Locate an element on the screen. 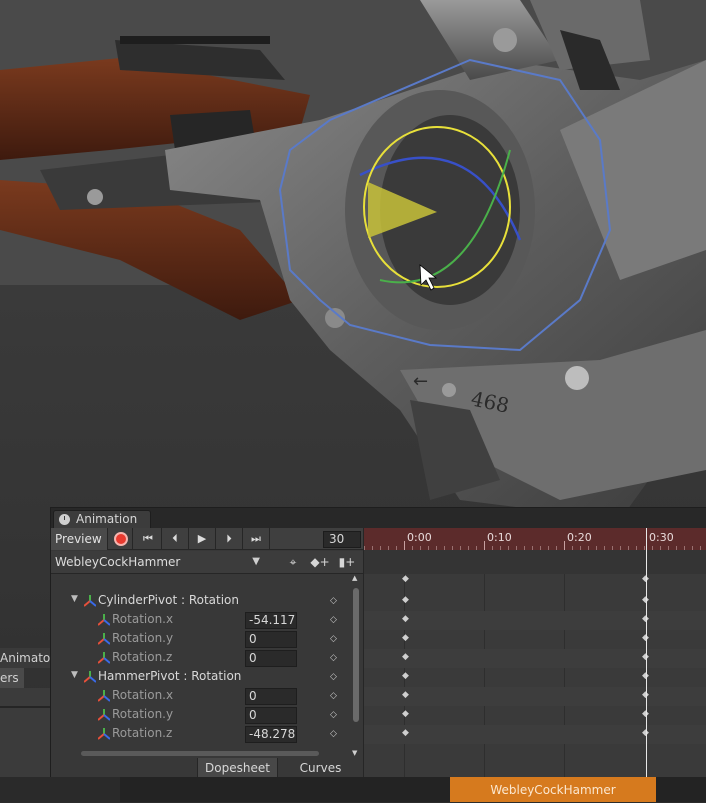 The image size is (706, 803). keyframe-grid: ◆◆◆◆◆◆◆◆◆◆◆◆◆◆◆◆◆◆ is located at coordinates (535, 663).